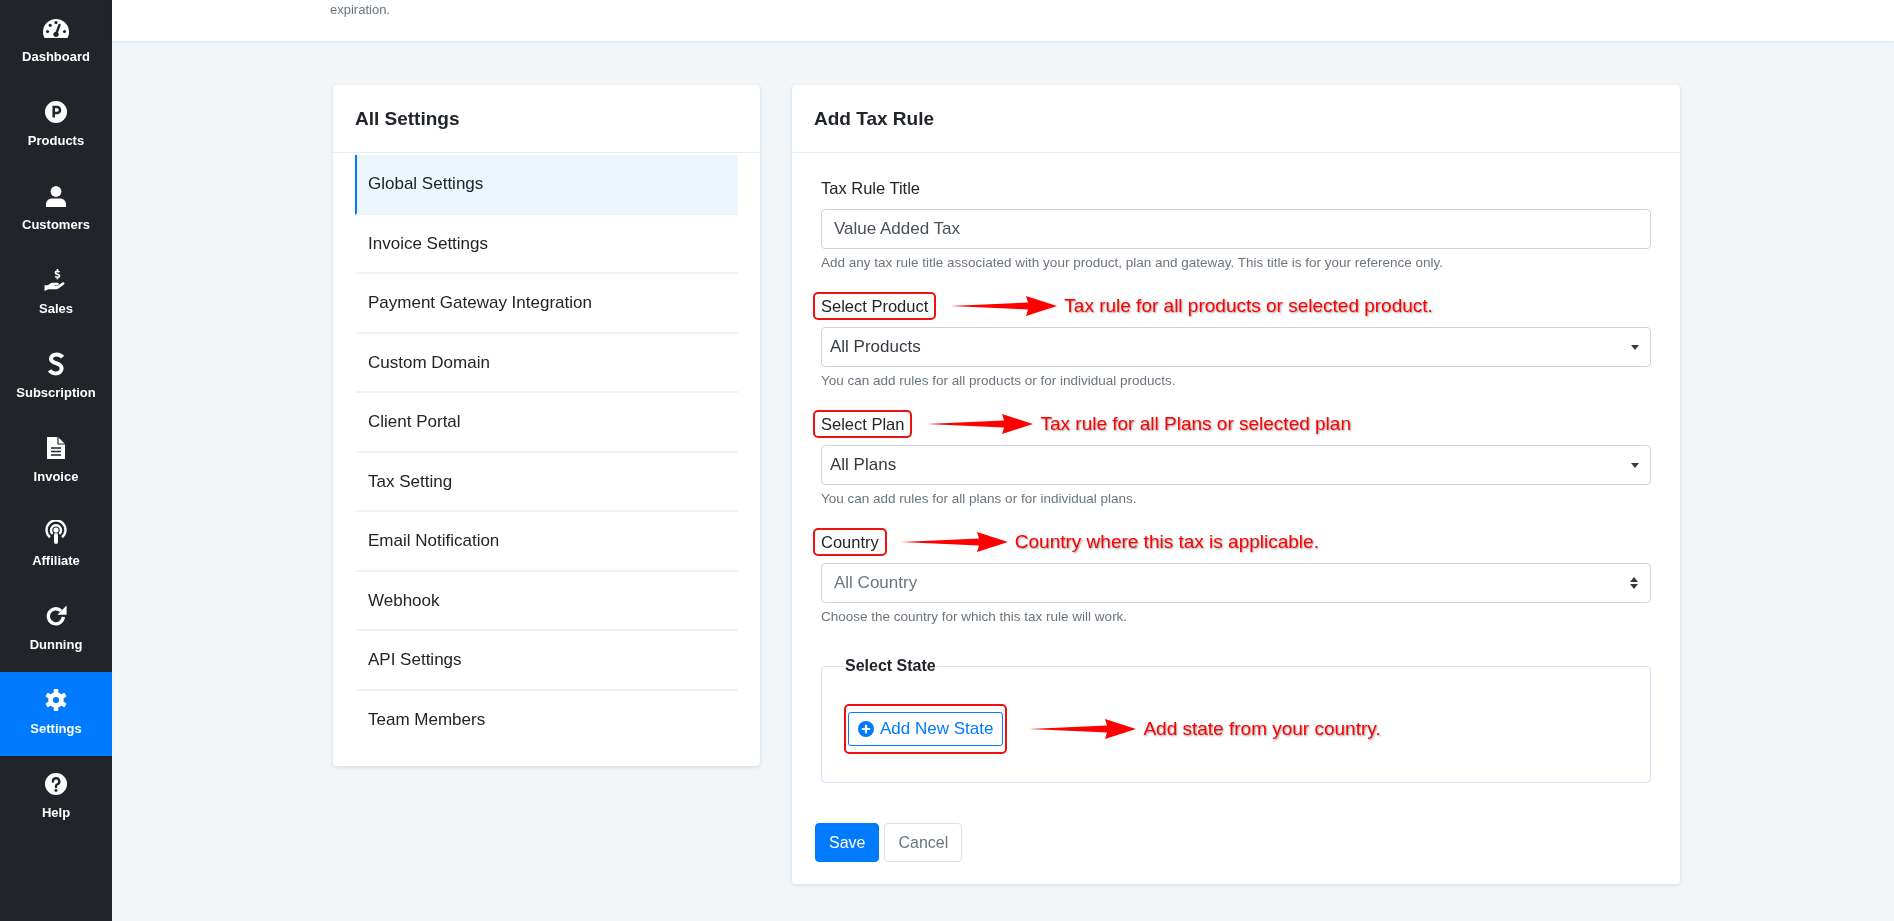 This screenshot has height=921, width=1894. Describe the element at coordinates (1236, 347) in the screenshot. I see `dropdown-select: All Products` at that location.